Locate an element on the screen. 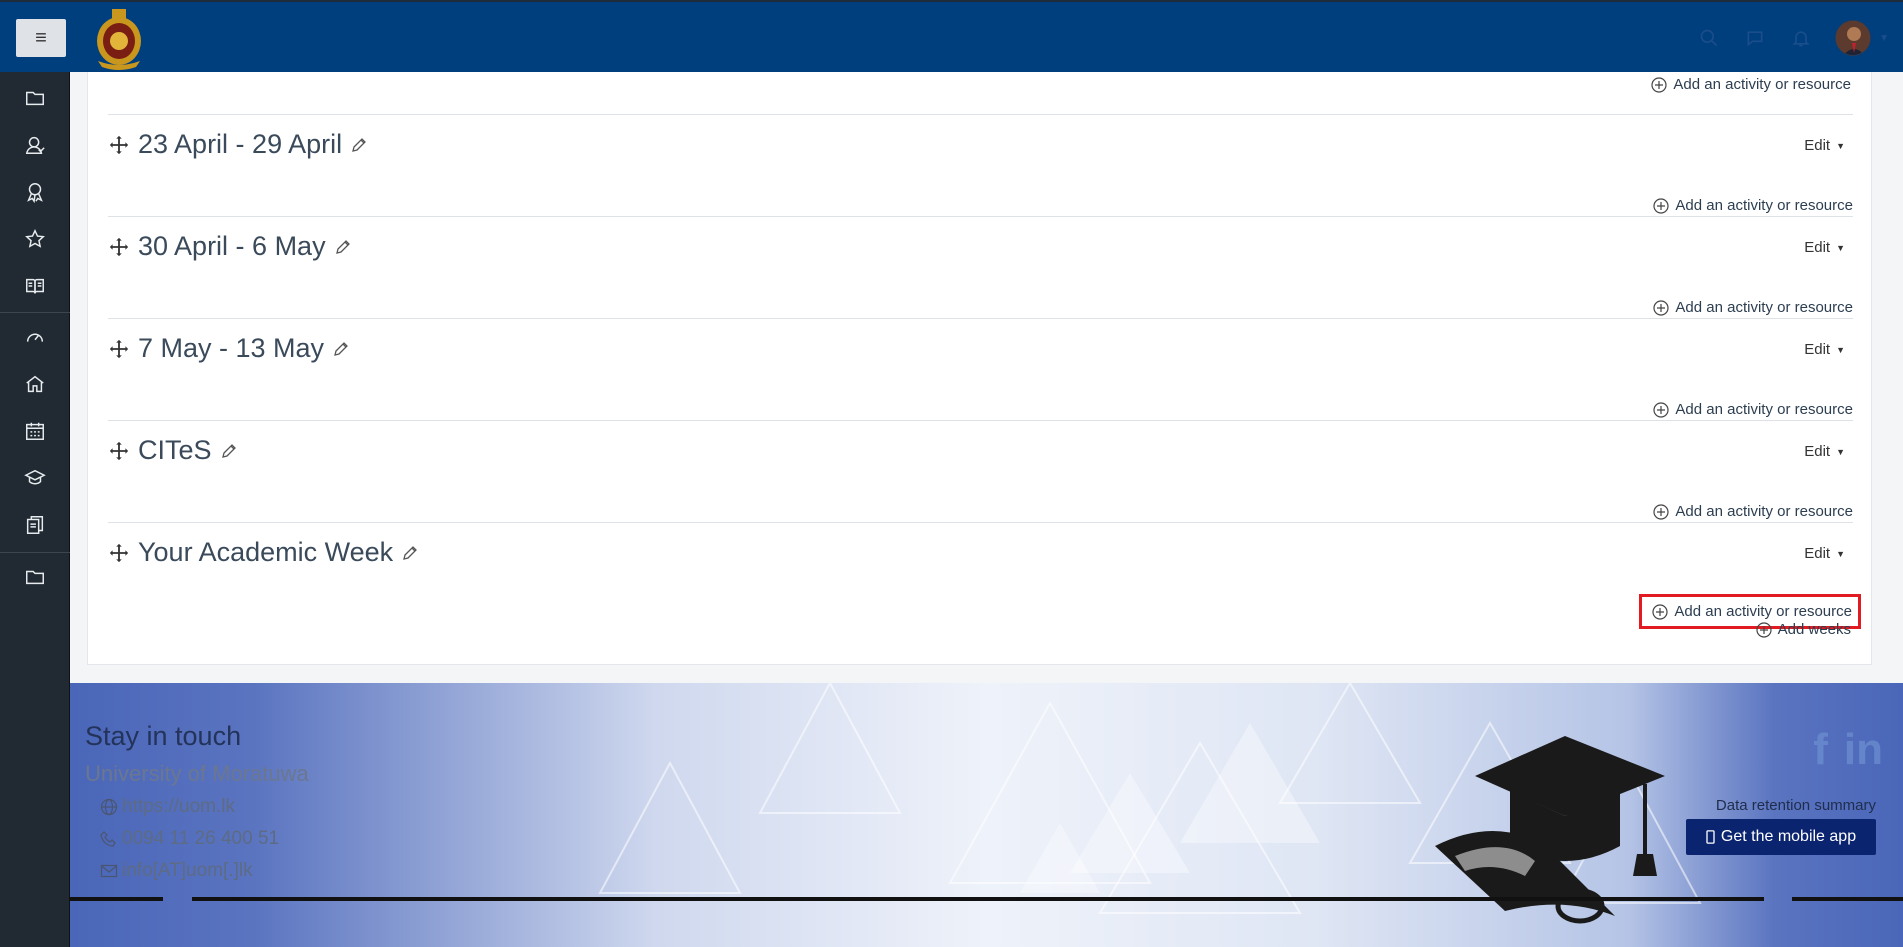  participants-icon is located at coordinates (35, 145).